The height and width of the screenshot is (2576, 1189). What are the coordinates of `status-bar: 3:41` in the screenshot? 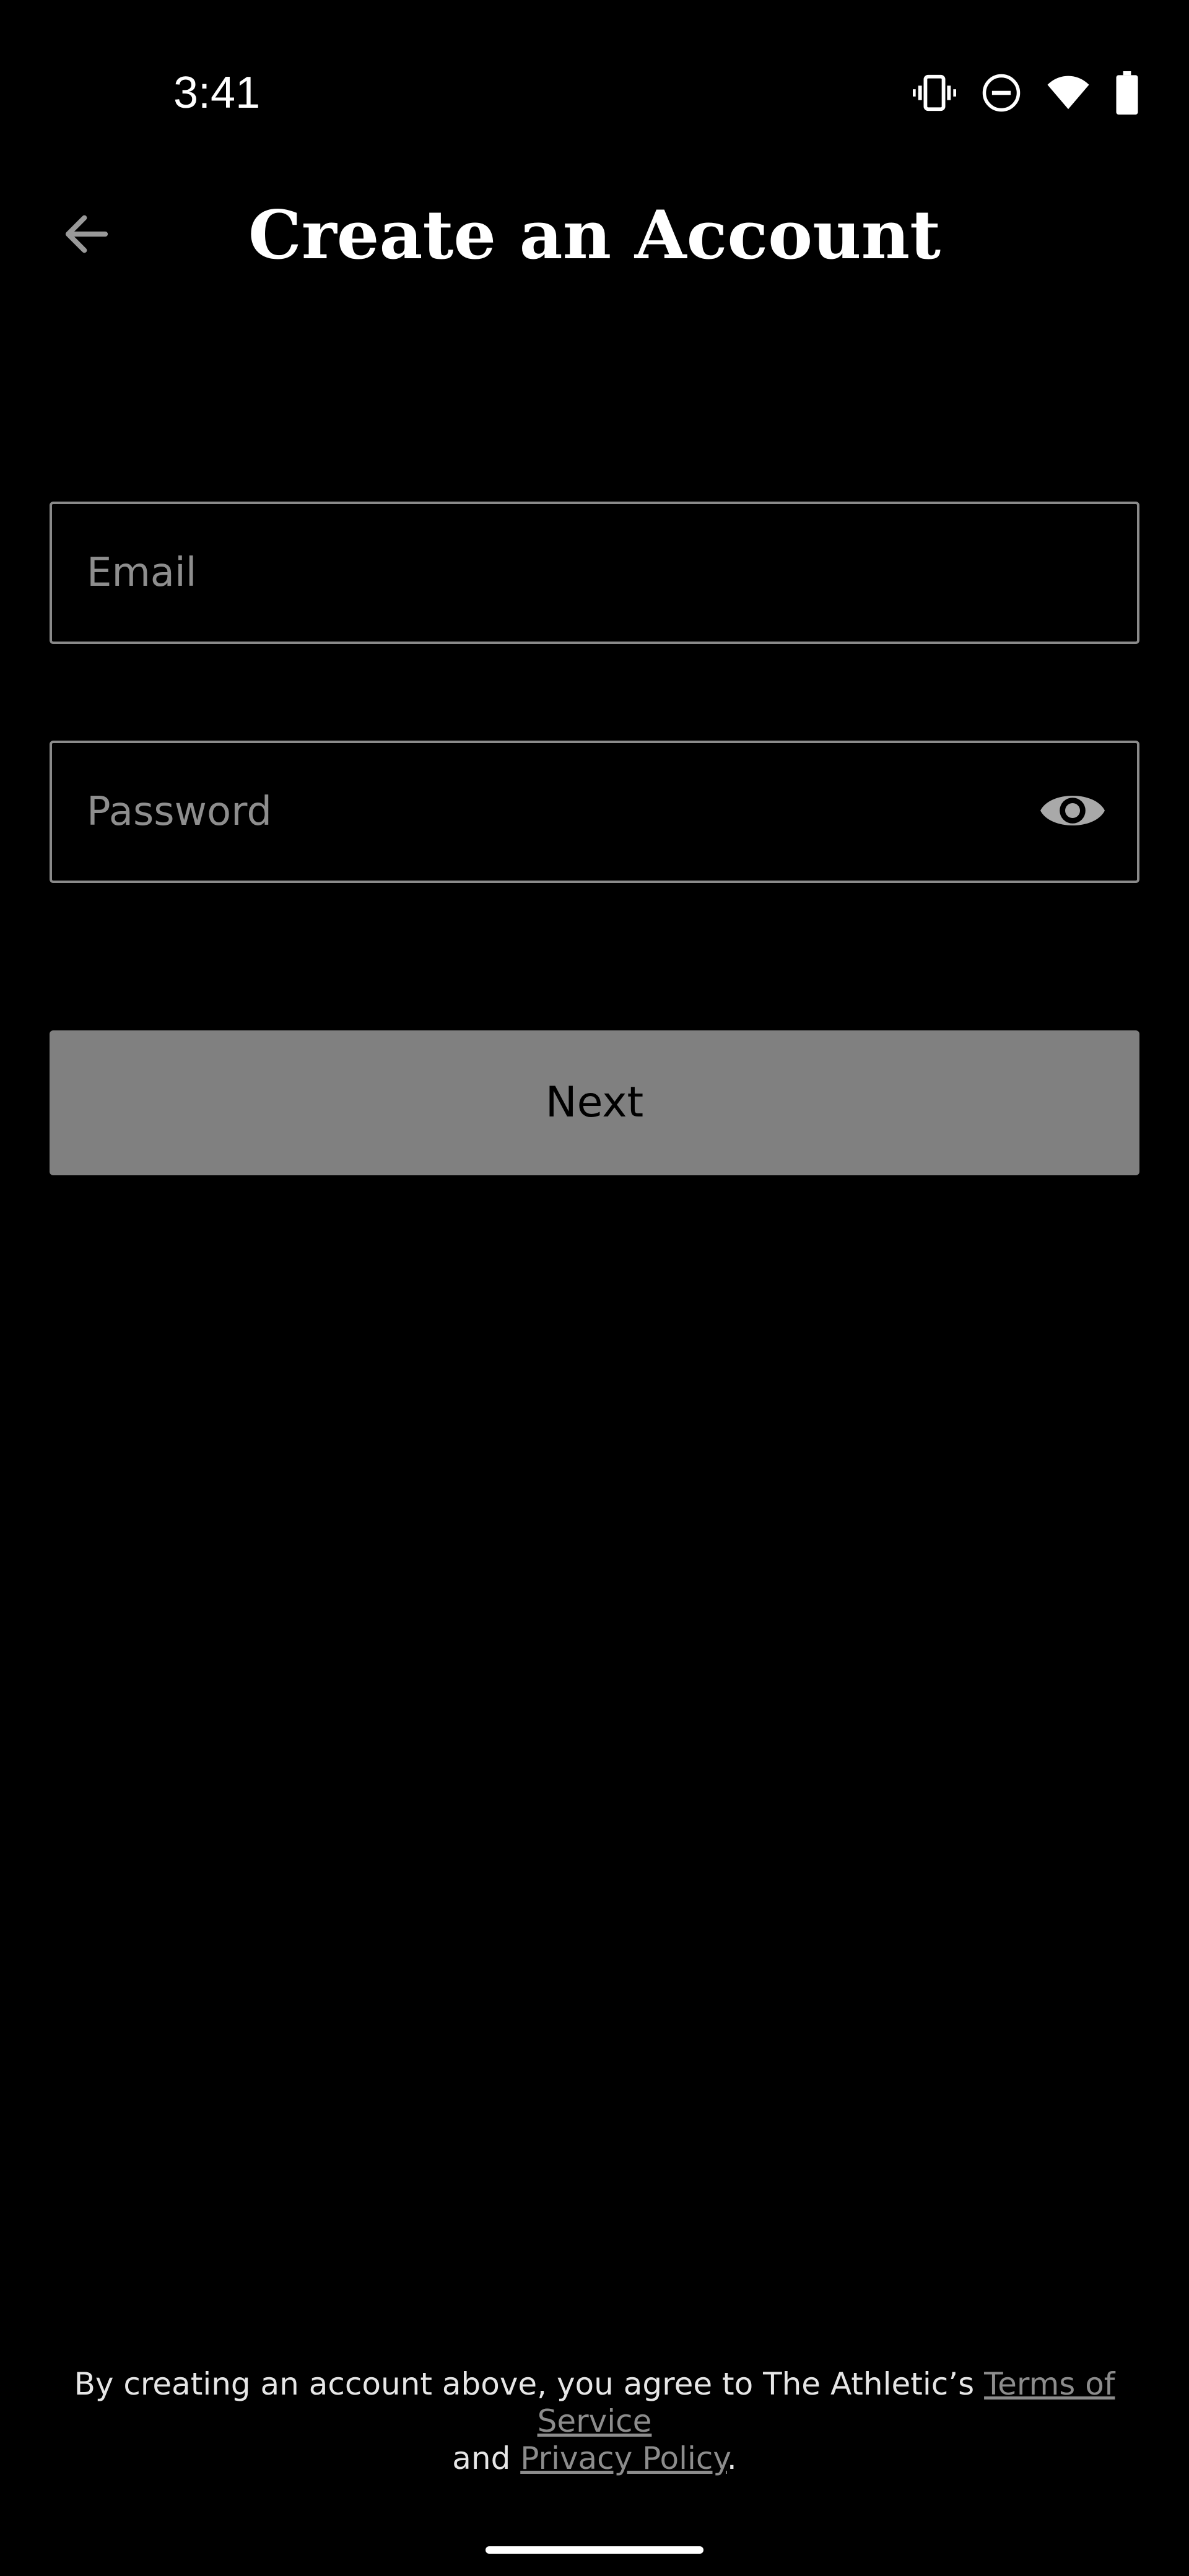 It's located at (594, 93).